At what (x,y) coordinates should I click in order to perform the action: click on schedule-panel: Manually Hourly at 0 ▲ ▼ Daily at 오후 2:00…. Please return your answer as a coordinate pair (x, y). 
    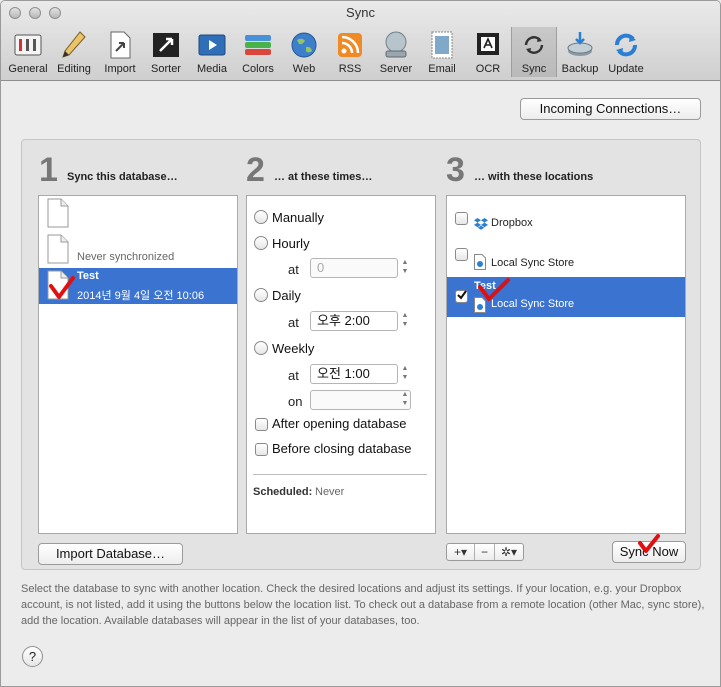
    Looking at the image, I should click on (341, 364).